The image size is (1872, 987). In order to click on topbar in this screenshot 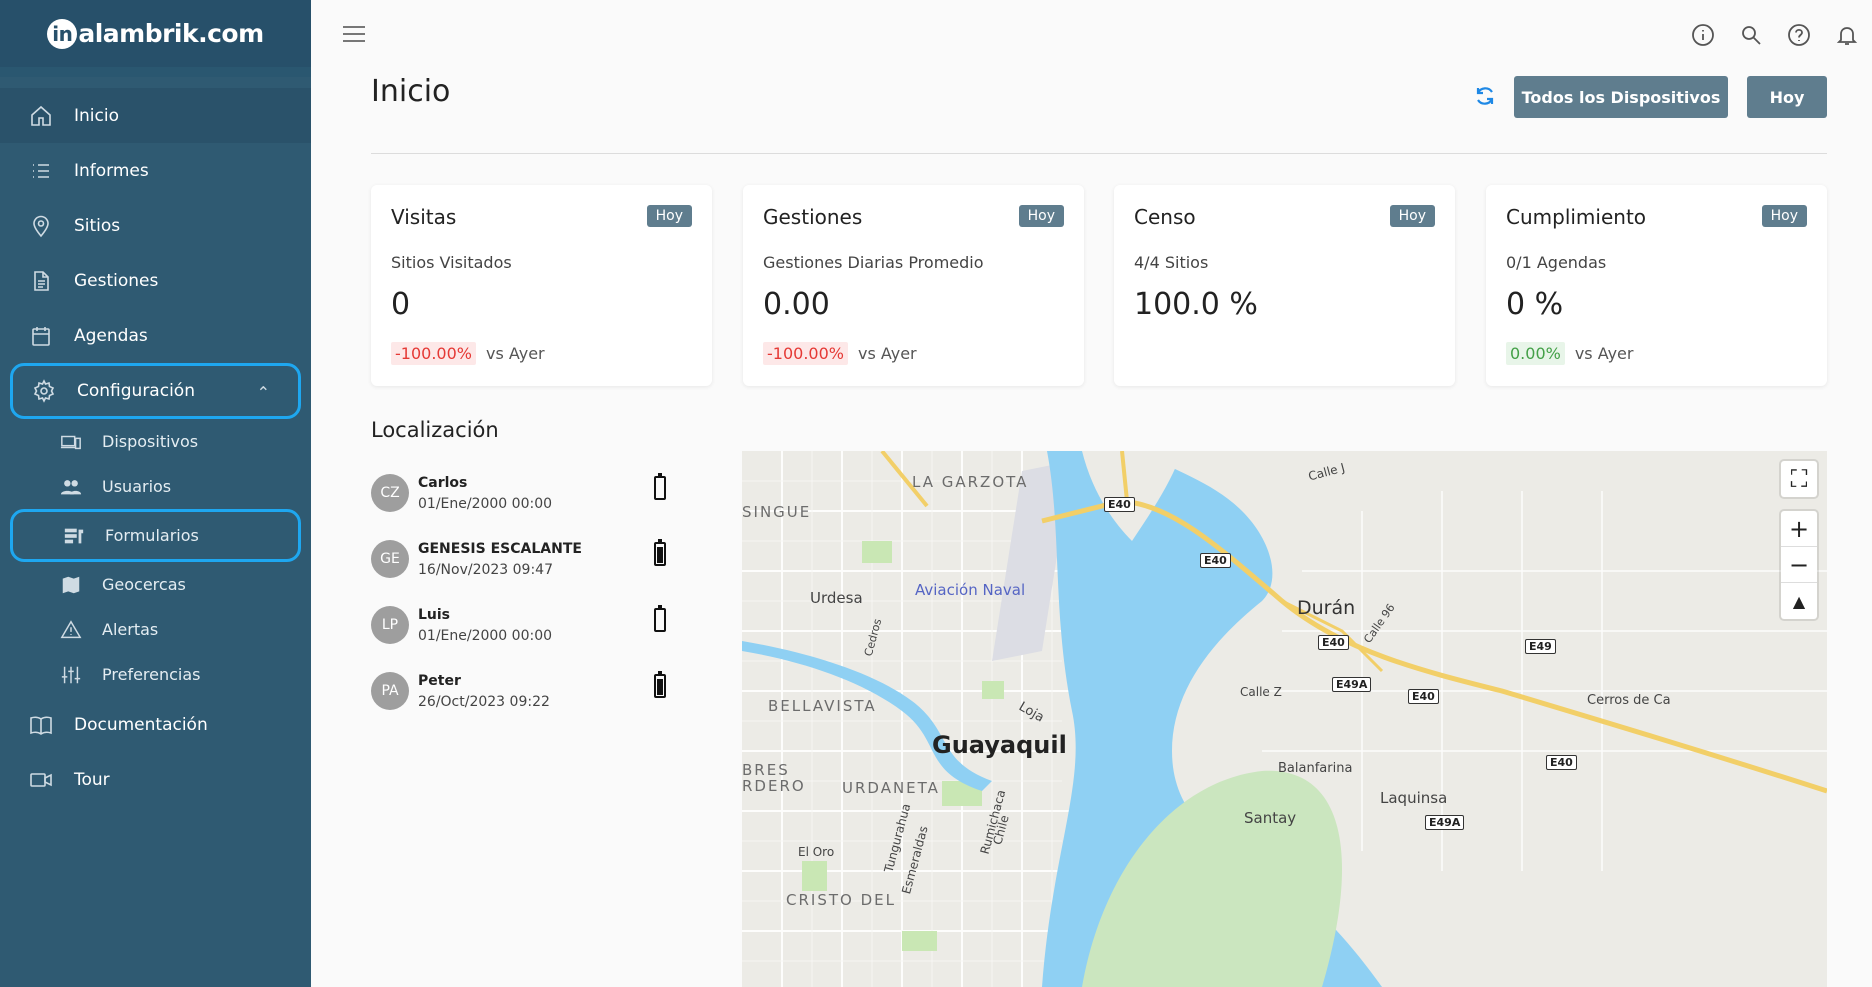, I will do `click(1091, 35)`.